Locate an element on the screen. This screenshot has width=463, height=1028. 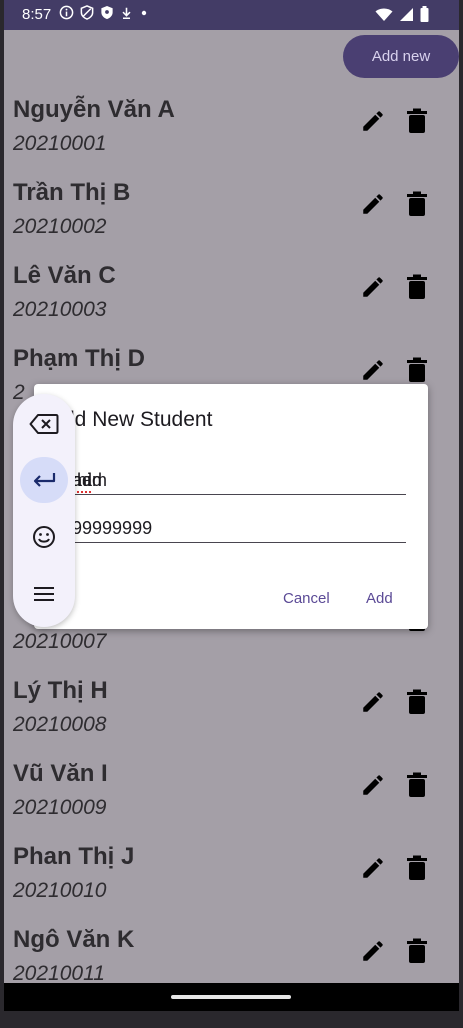
battery-icon is located at coordinates (424, 14).